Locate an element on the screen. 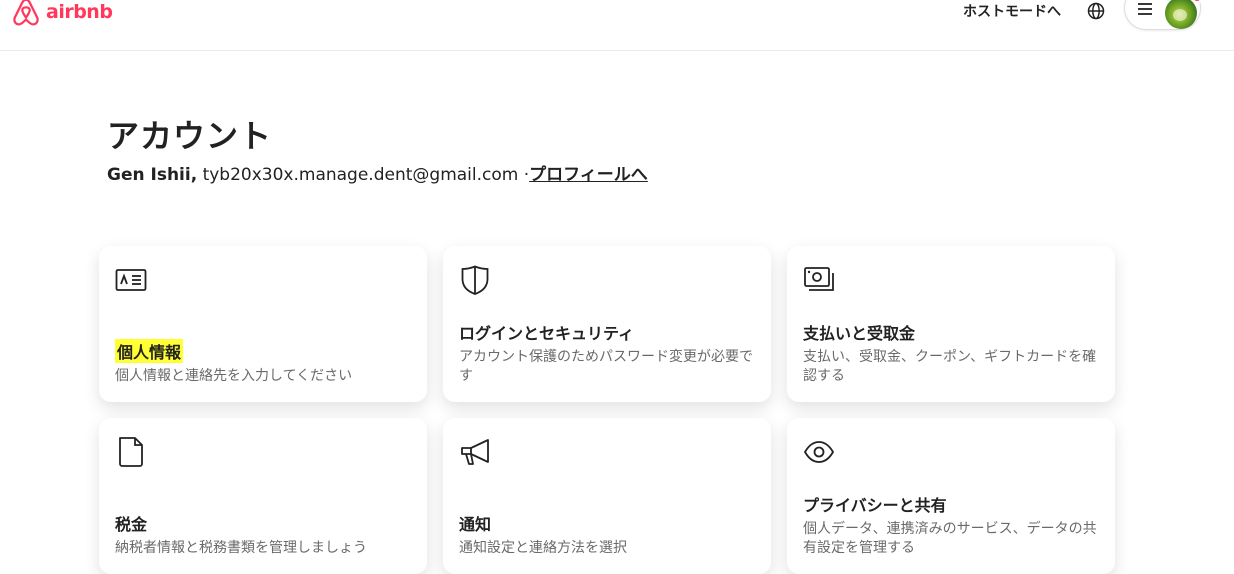 This screenshot has height=574, width=1234. megaphone-icon is located at coordinates (475, 452).